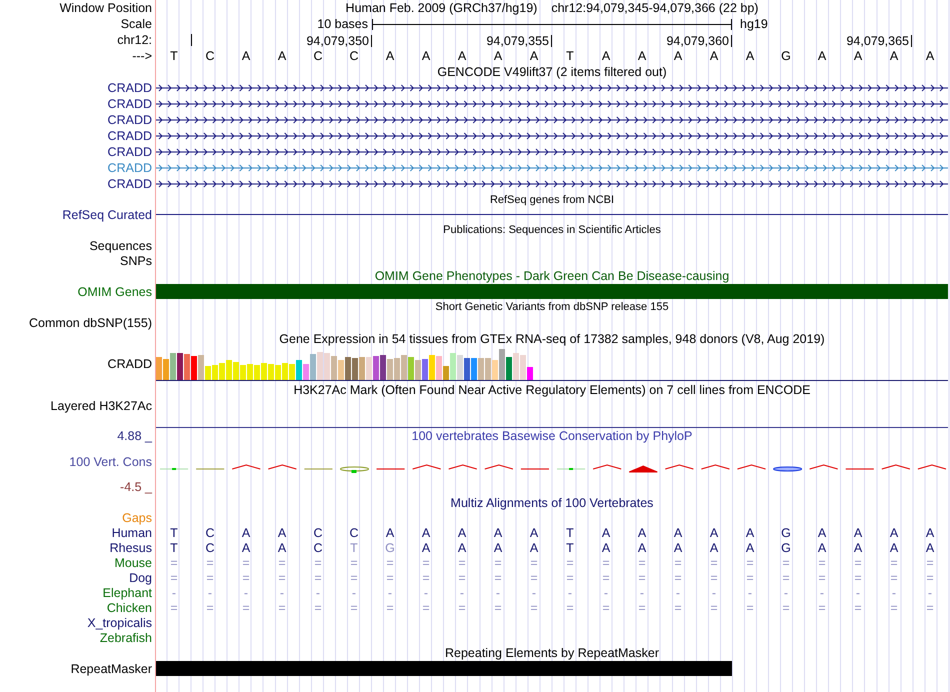  I want to click on track-title: 100 vertebrates Basewise Conservation by PhyloP, so click(552, 436).